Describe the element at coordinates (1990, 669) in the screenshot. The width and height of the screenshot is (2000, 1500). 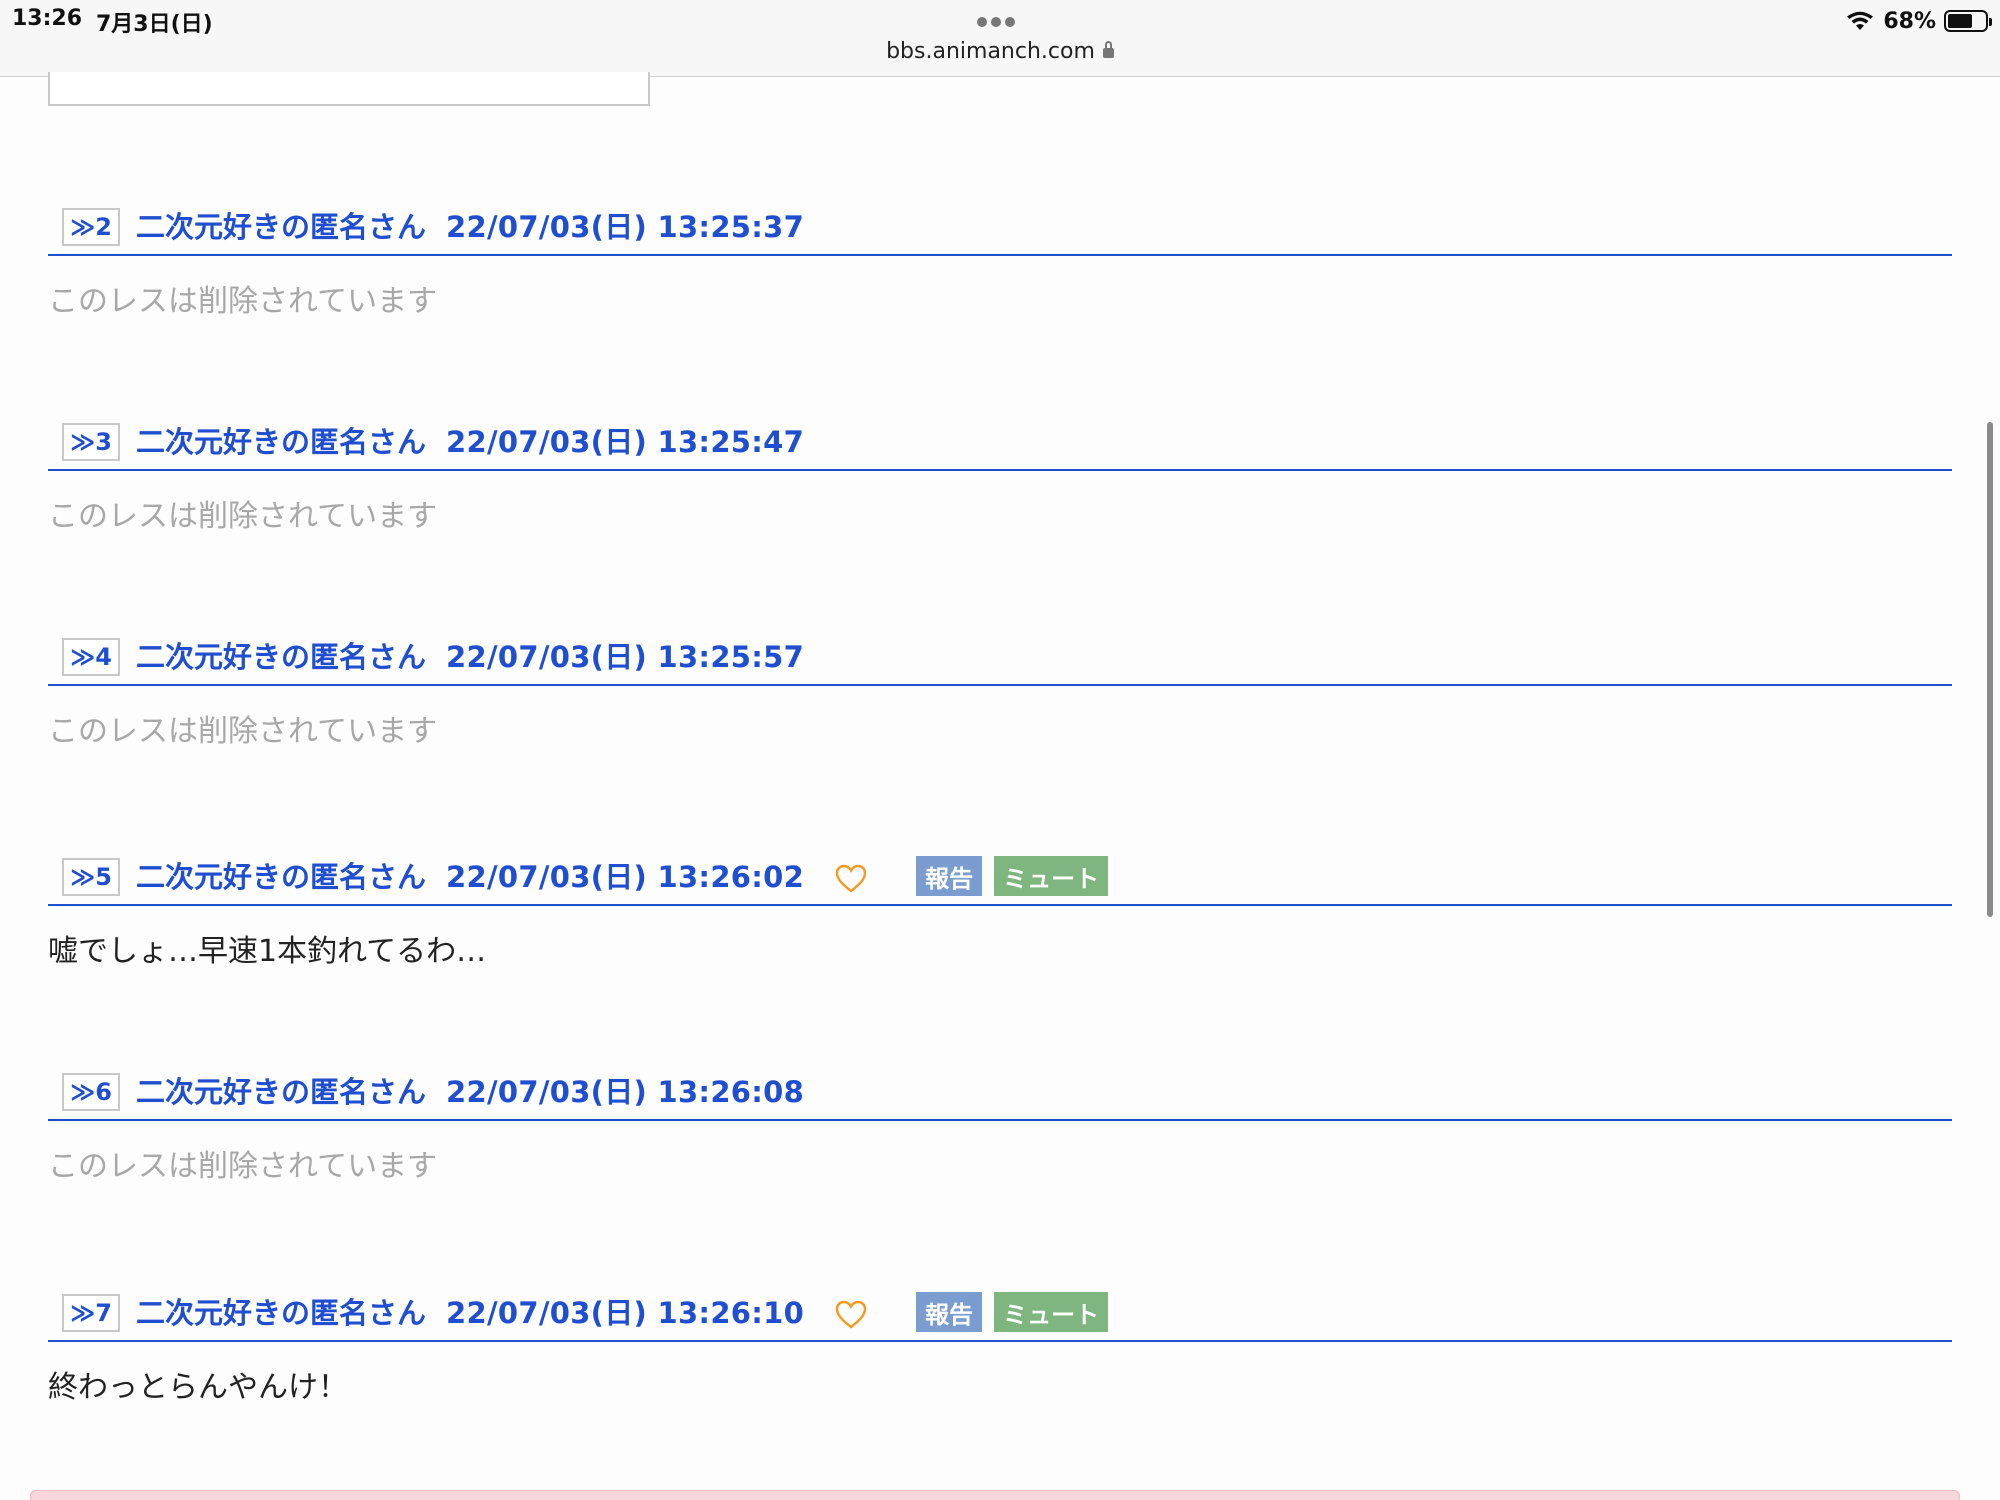
I see `scrollbar` at that location.